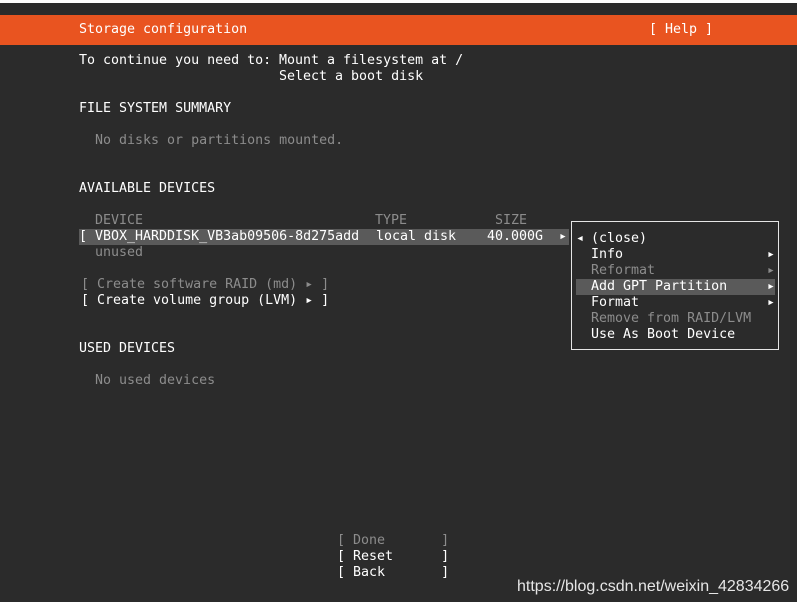  Describe the element at coordinates (391, 220) in the screenshot. I see `column-type: TYPE` at that location.